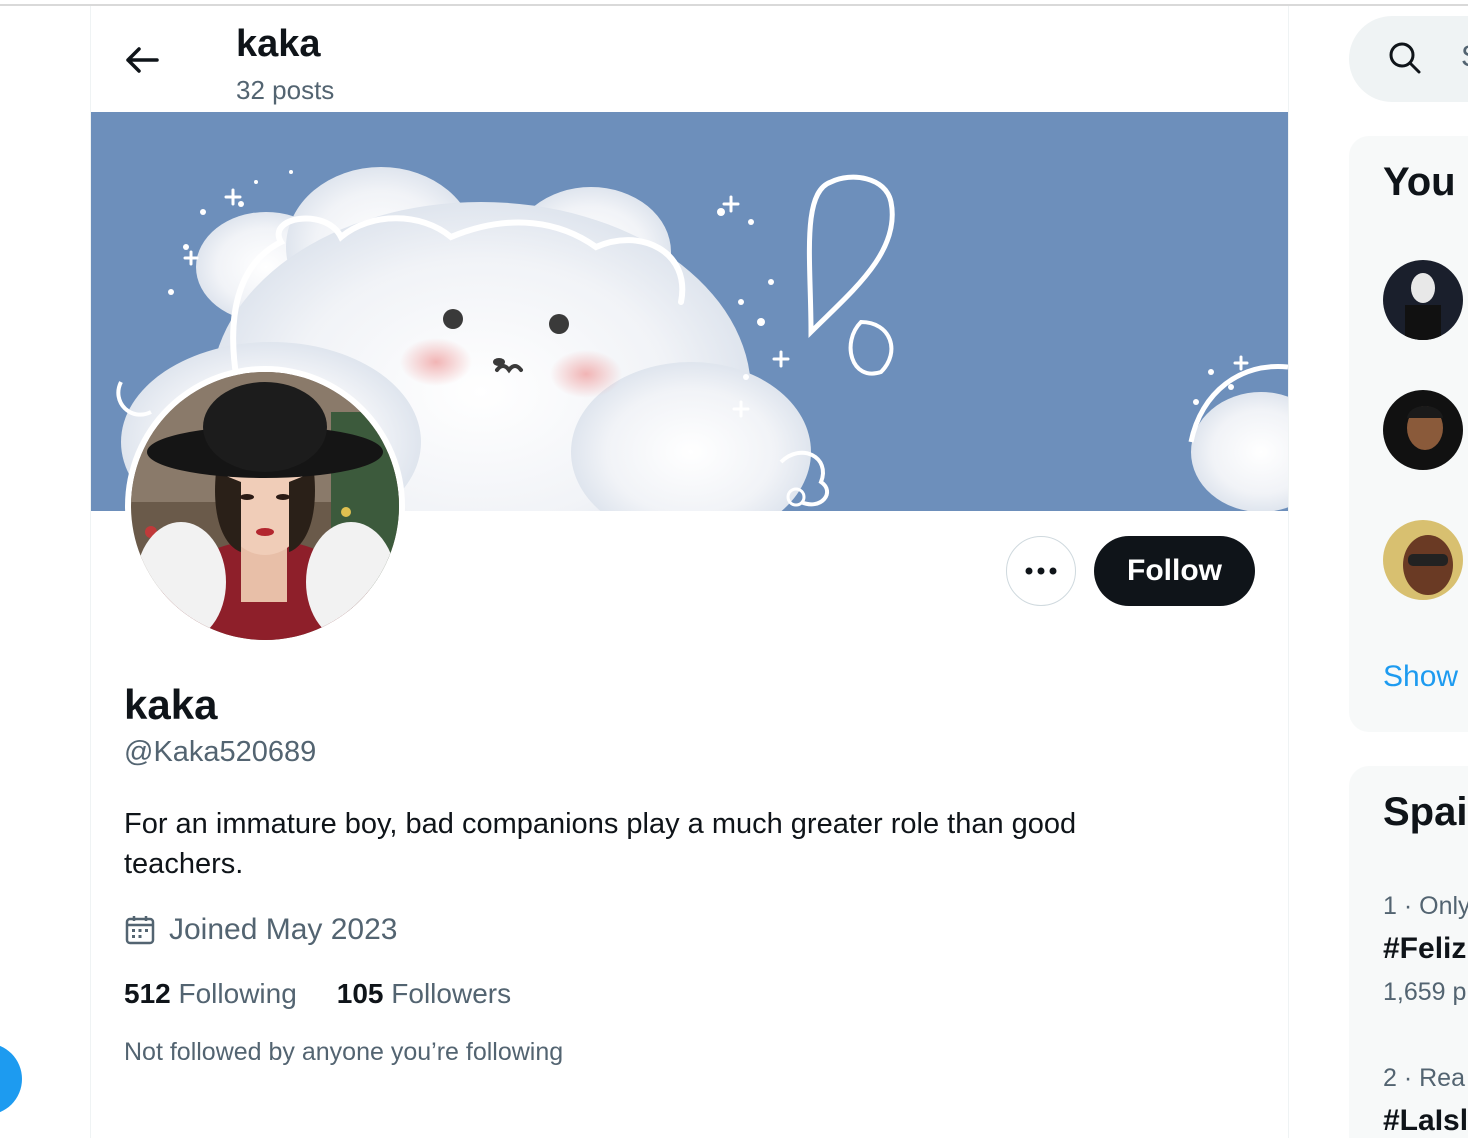  I want to click on trend-name: #Feliz, so click(1424, 949).